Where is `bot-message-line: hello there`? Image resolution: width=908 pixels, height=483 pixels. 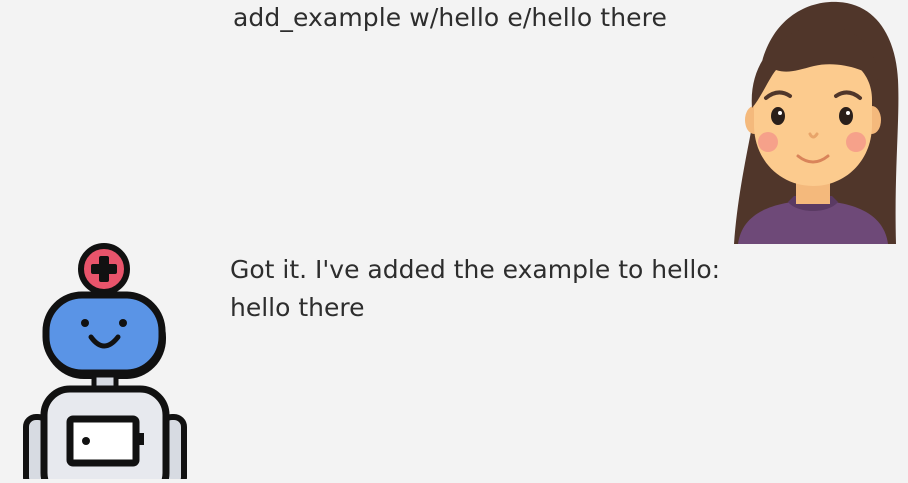 bot-message-line: hello there is located at coordinates (297, 307).